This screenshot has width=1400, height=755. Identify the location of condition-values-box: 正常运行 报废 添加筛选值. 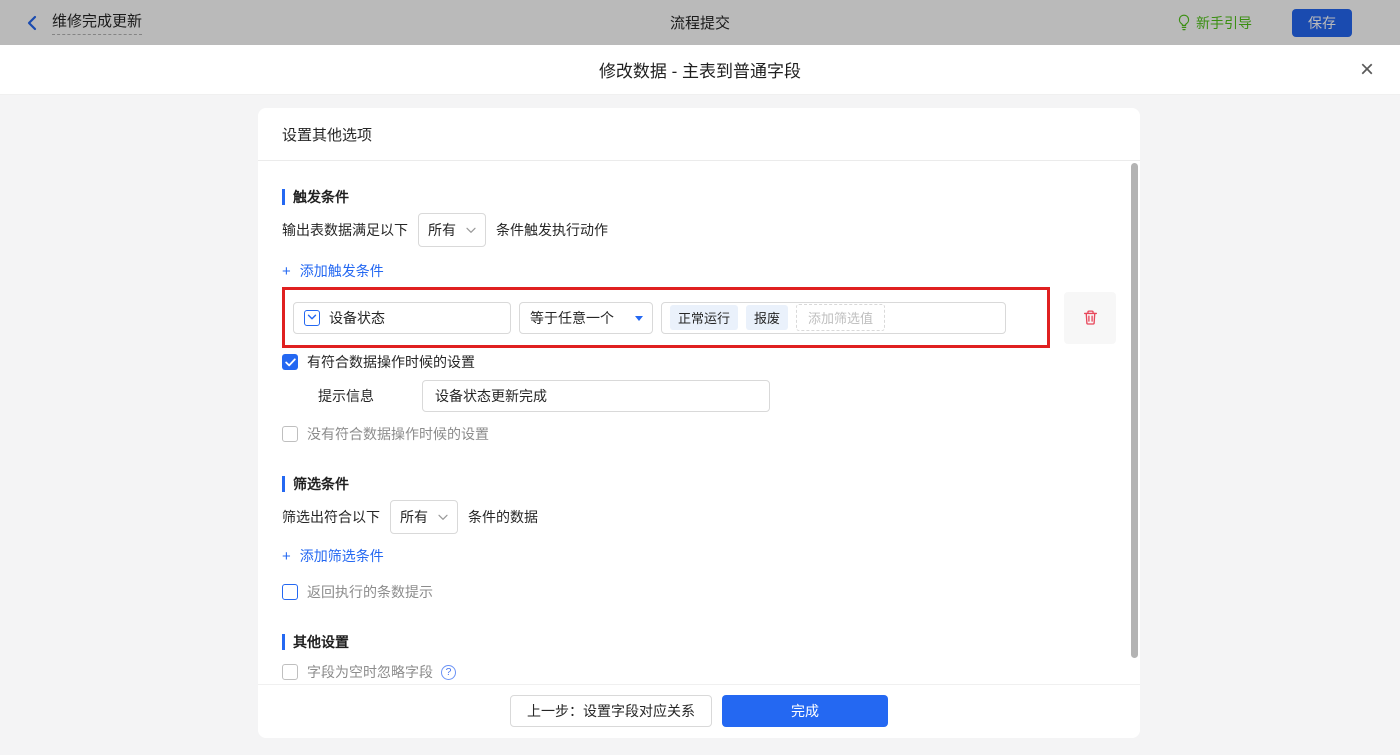
(833, 317).